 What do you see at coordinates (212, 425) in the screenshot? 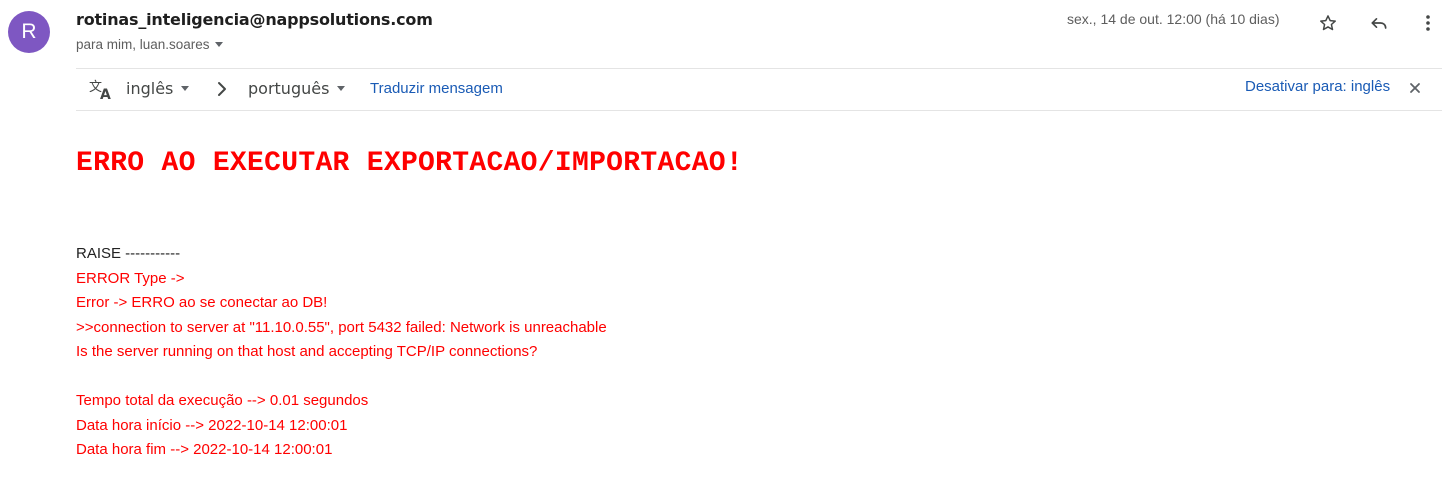
I see `summary-line: Data hora início --> 2022-10-14 12:00:01` at bounding box center [212, 425].